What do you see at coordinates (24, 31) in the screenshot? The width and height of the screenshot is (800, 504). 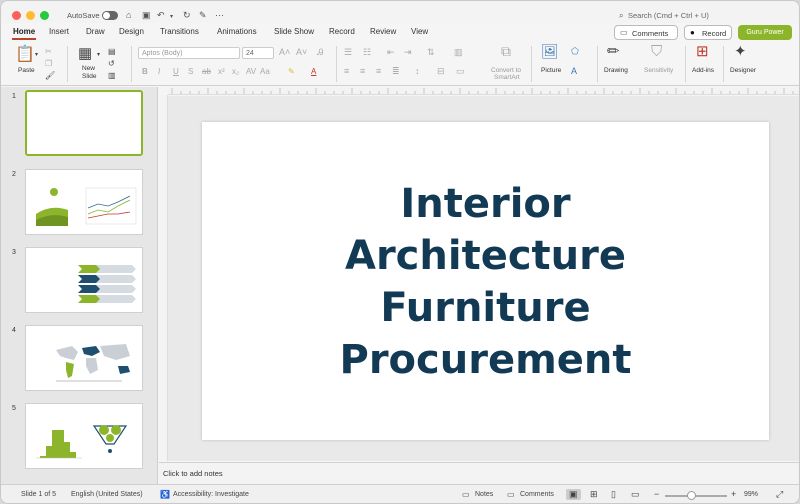 I see `tab-home: Home` at bounding box center [24, 31].